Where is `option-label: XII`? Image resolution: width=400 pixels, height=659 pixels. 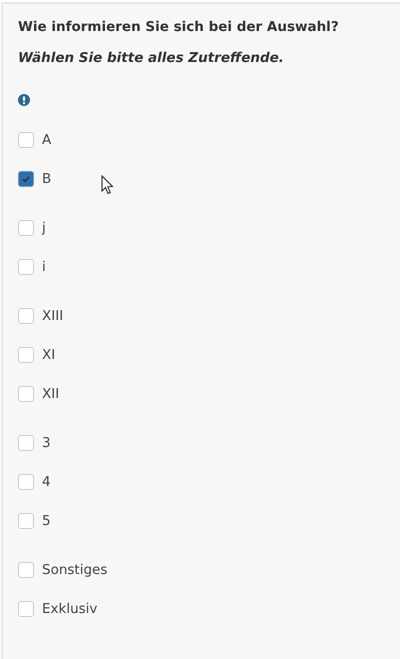
option-label: XII is located at coordinates (51, 394).